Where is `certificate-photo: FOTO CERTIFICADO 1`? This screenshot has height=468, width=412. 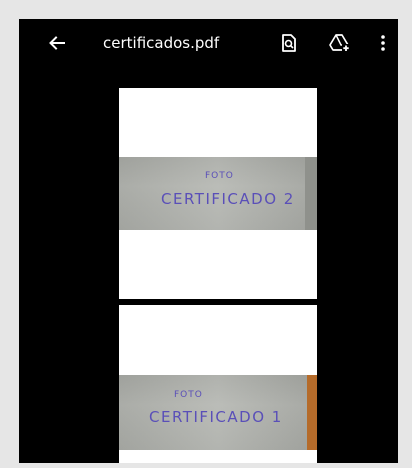
certificate-photo: FOTO CERTIFICADO 1 is located at coordinates (218, 412).